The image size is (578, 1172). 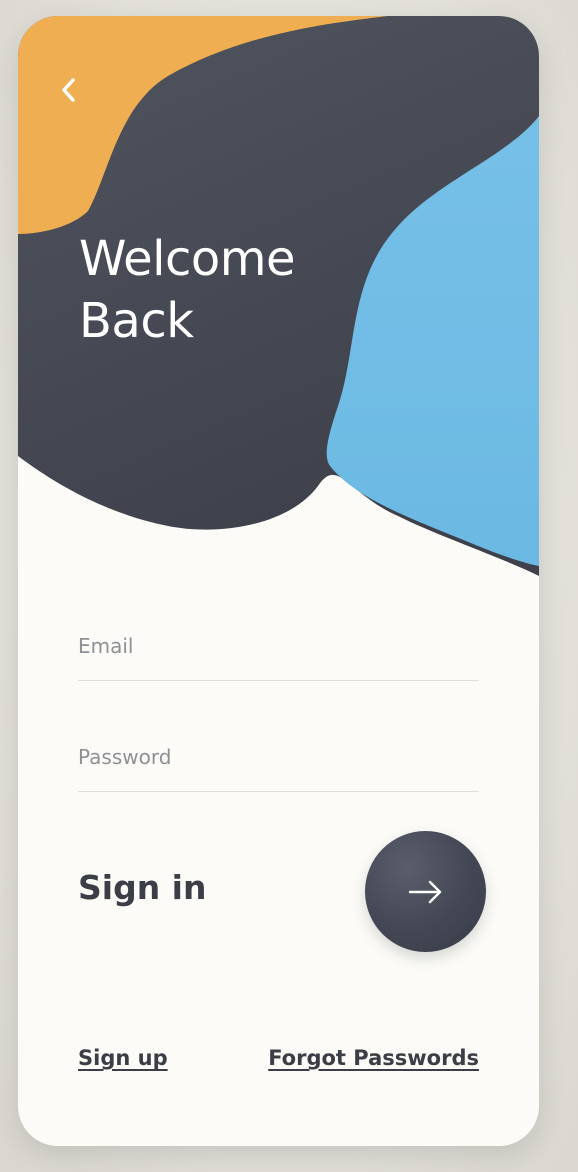 I want to click on email-field-container, so click(x=278, y=647).